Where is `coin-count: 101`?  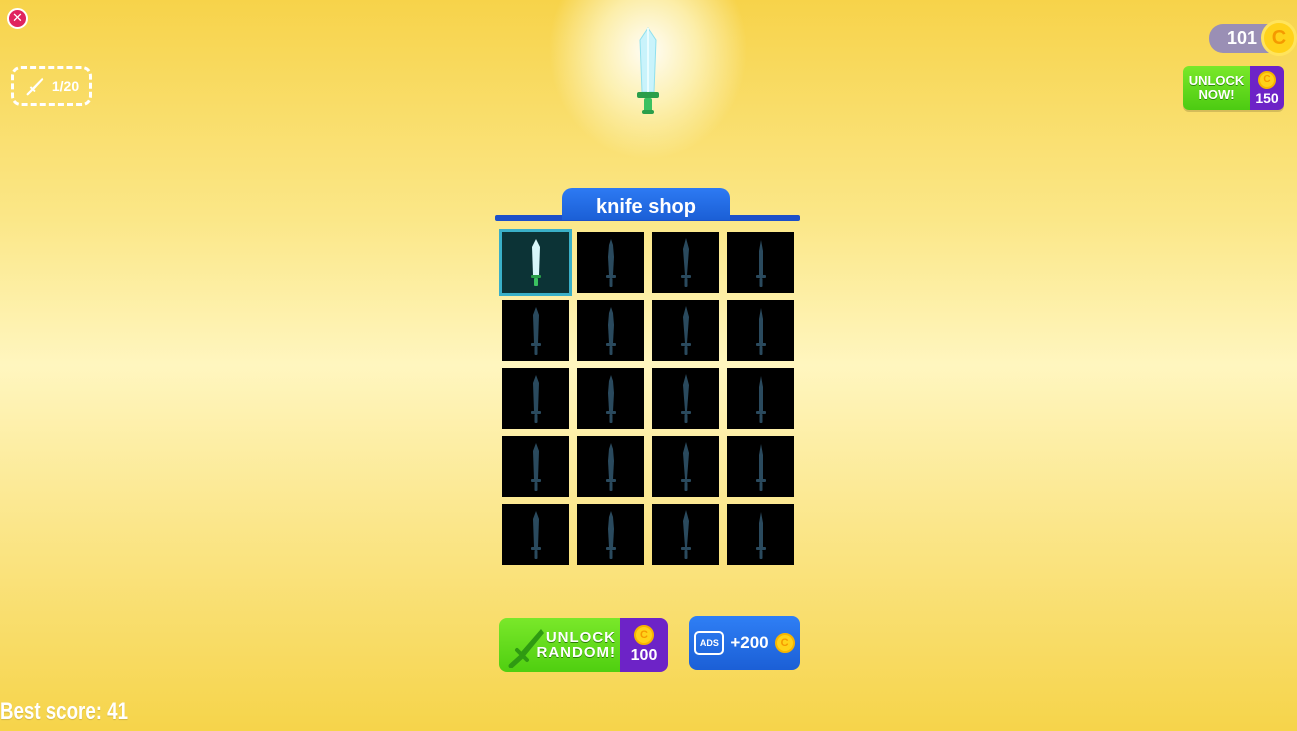 coin-count: 101 is located at coordinates (1242, 38).